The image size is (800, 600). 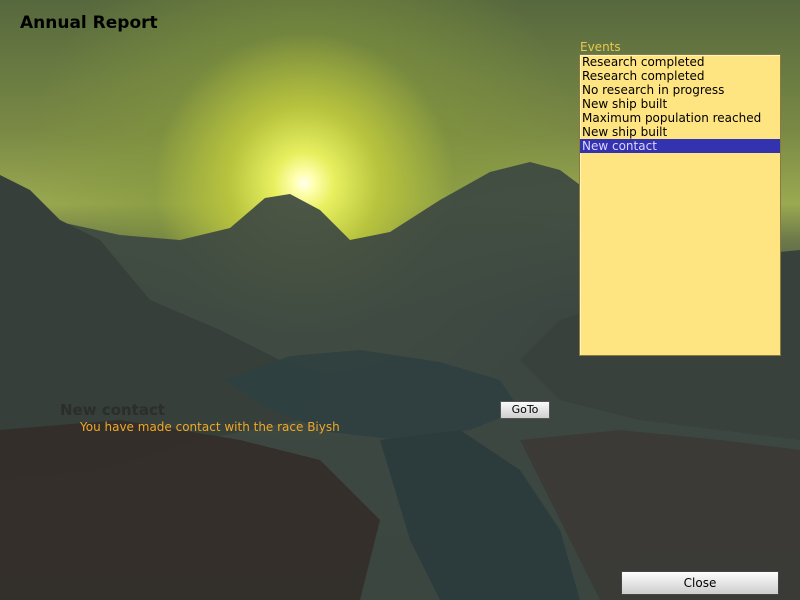 What do you see at coordinates (680, 118) in the screenshot?
I see `event-item: Maximum population reached` at bounding box center [680, 118].